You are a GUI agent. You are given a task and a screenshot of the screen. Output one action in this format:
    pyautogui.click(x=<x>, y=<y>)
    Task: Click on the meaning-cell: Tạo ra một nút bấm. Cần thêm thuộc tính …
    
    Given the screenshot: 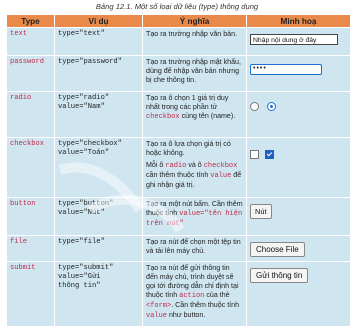 What is the action you would take?
    pyautogui.click(x=194, y=216)
    